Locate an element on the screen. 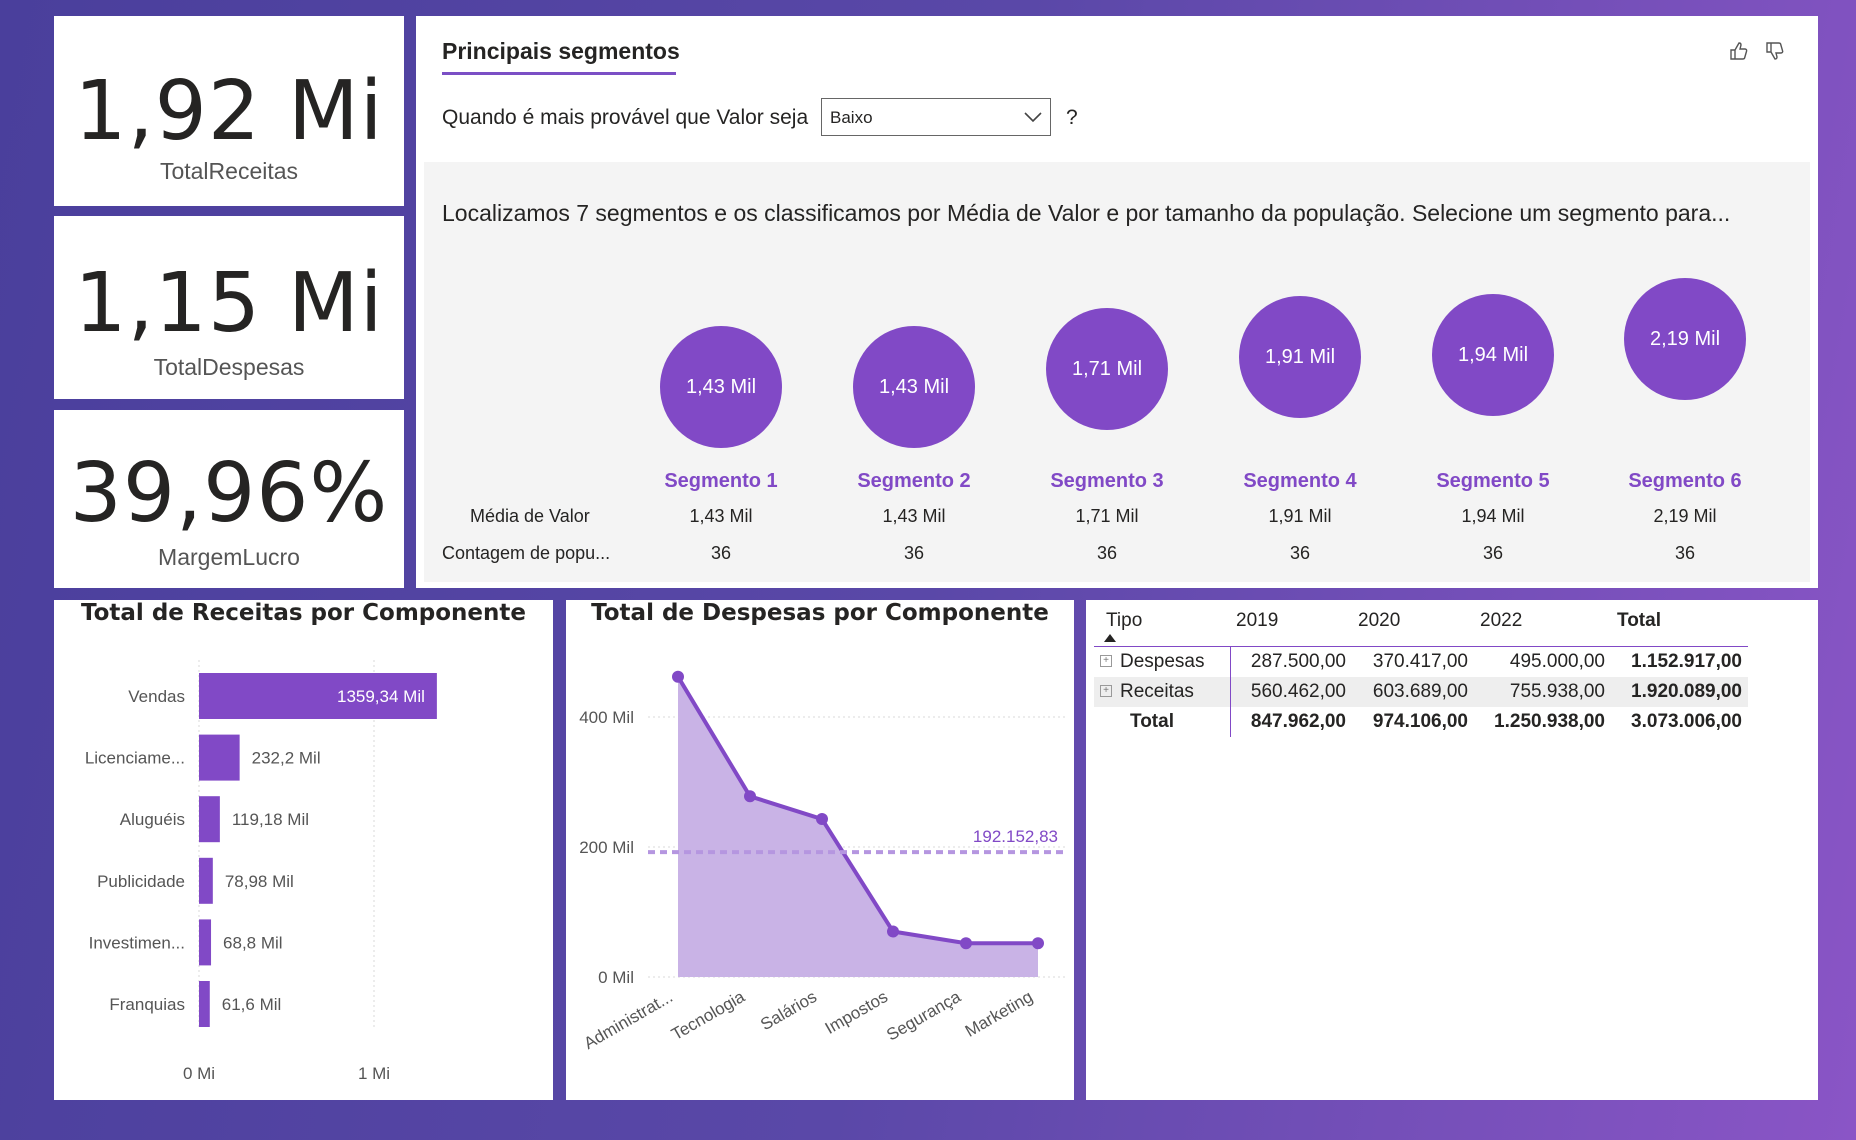  cell-value: 755.938,00 is located at coordinates (1557, 691).